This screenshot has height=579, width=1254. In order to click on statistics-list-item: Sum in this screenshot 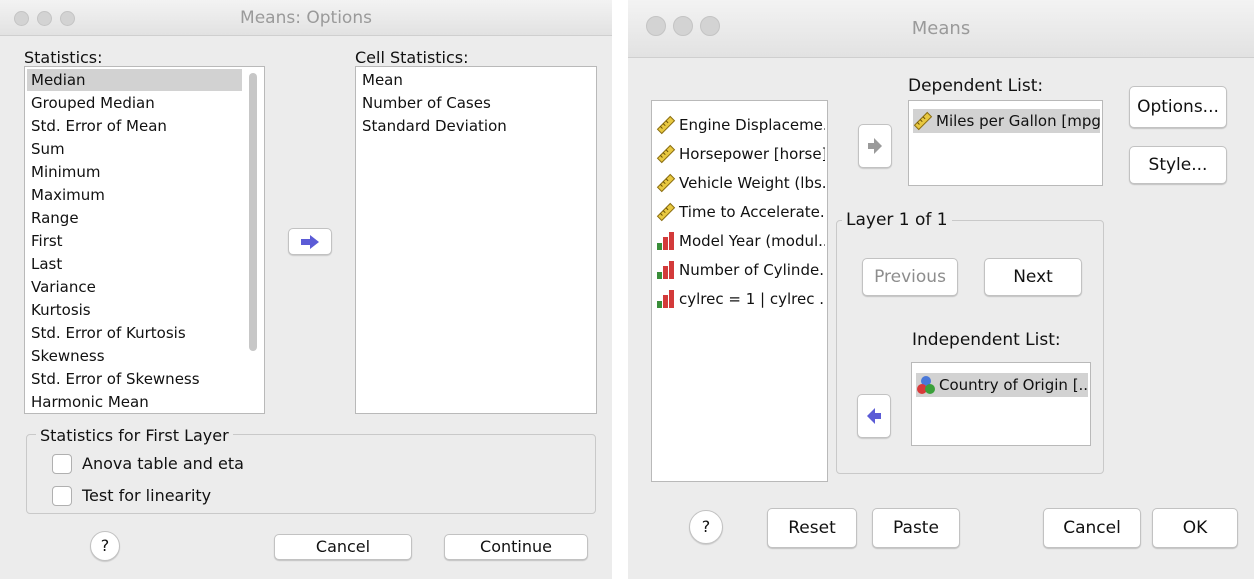, I will do `click(134, 149)`.